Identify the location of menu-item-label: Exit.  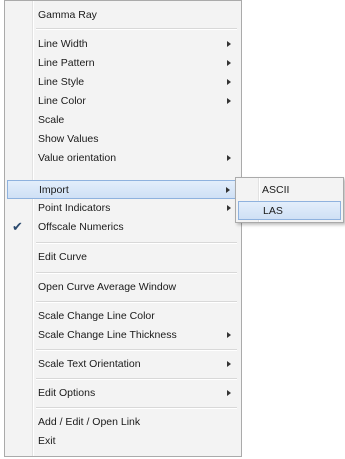
(47, 441).